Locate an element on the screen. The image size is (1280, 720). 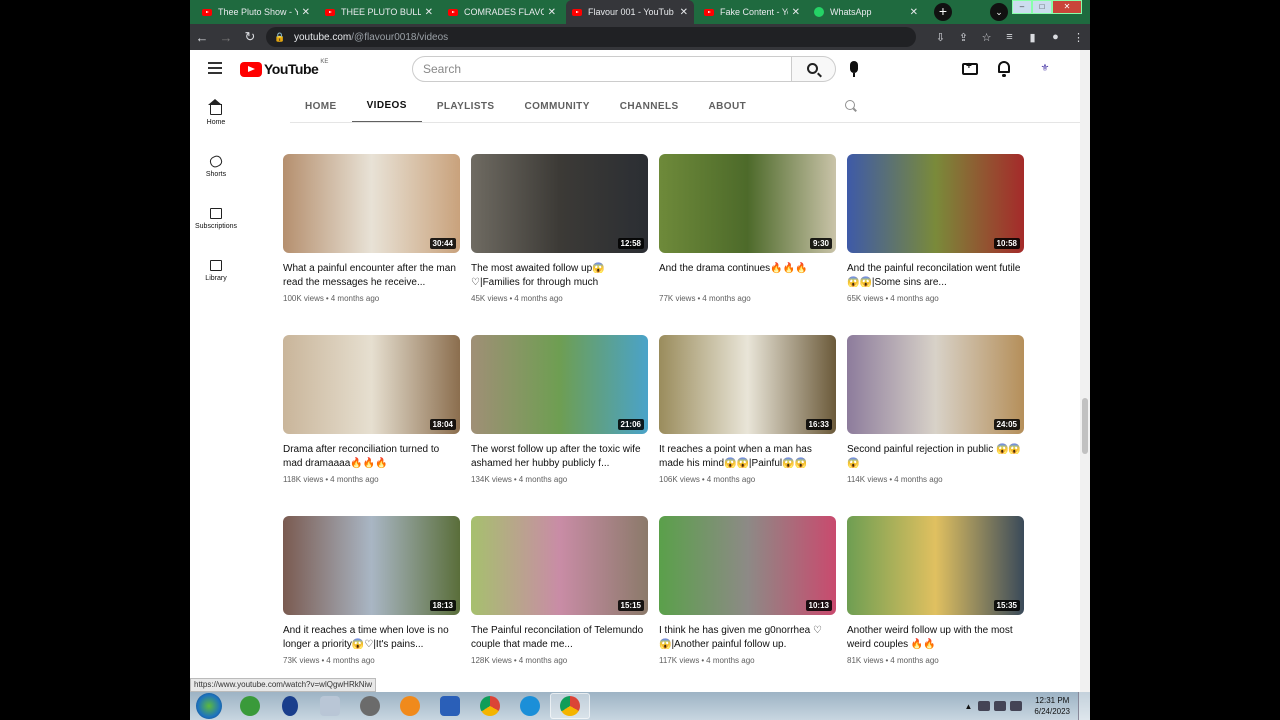
sidenav-item-home: Home is located at coordinates (216, 116).